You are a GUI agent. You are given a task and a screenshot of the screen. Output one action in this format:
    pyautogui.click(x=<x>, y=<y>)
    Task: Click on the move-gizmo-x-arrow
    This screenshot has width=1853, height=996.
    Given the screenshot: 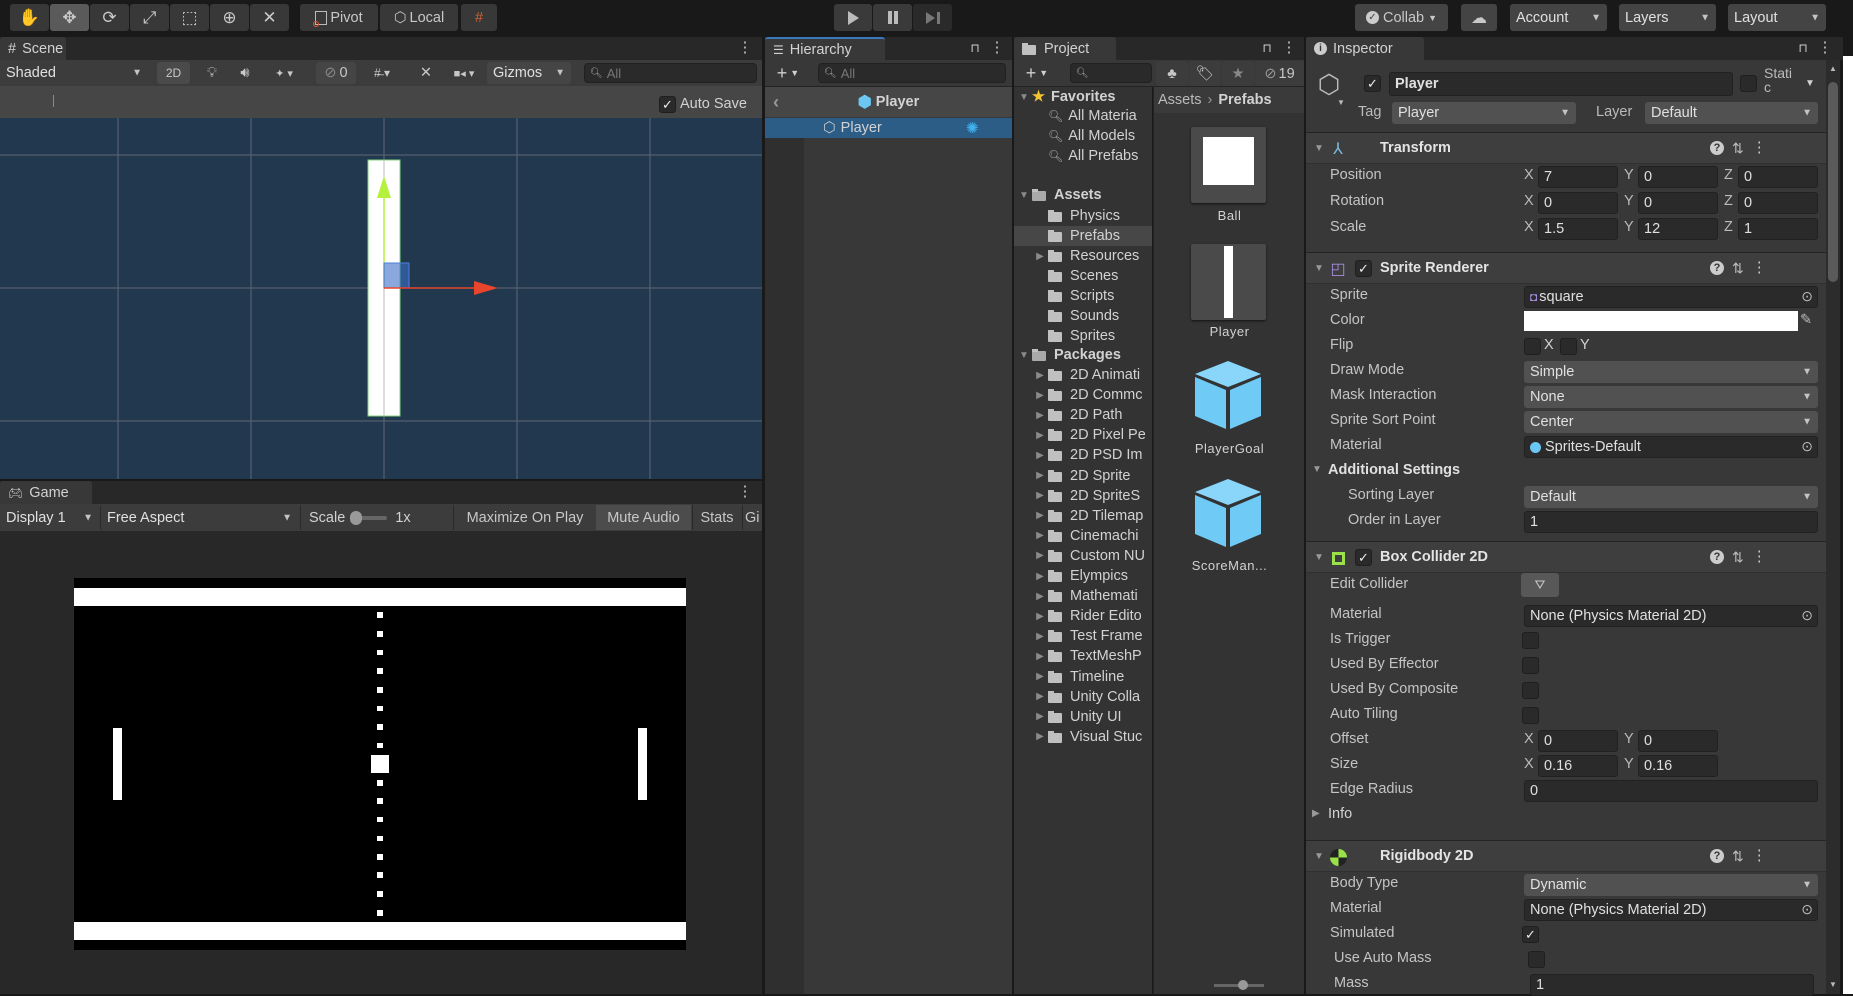 What is the action you would take?
    pyautogui.click(x=486, y=288)
    